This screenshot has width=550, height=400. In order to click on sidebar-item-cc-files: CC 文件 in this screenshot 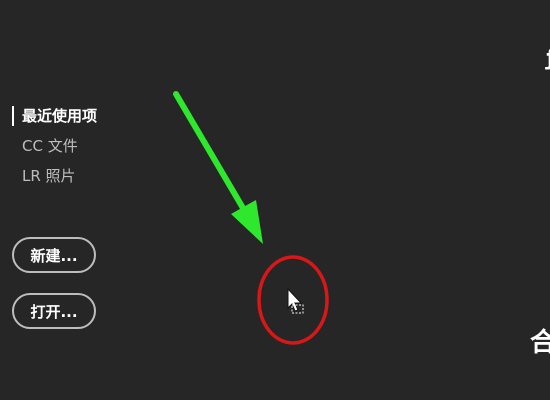, I will do `click(82, 149)`.